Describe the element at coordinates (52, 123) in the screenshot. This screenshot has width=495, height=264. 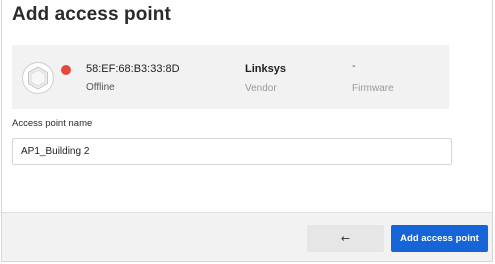
I see `access-point-name-label: Access point name` at that location.